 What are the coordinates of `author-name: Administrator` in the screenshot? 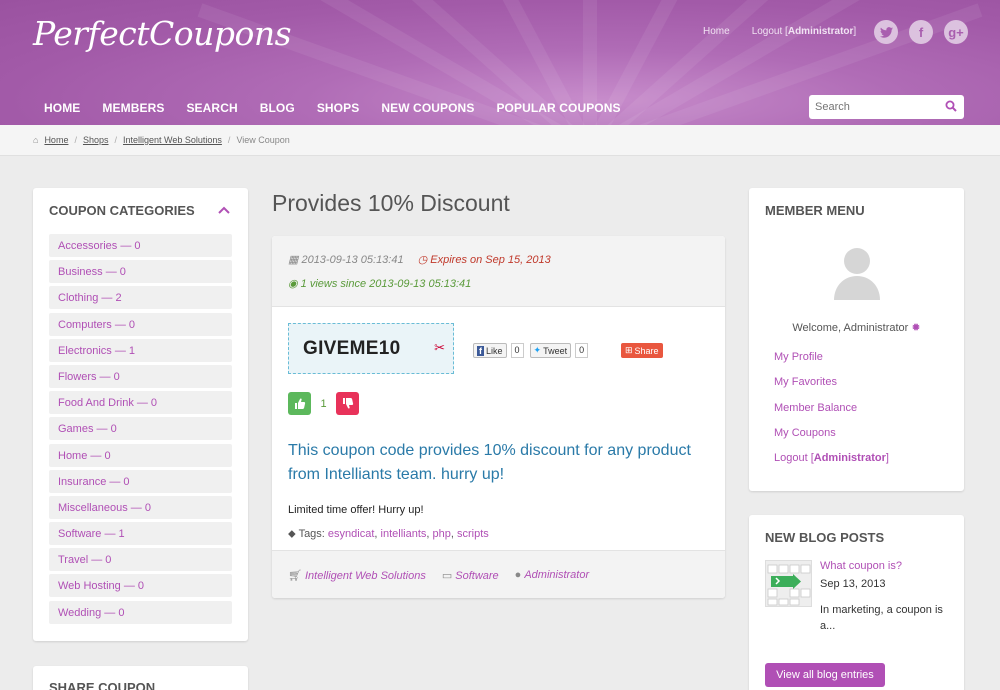 It's located at (557, 575).